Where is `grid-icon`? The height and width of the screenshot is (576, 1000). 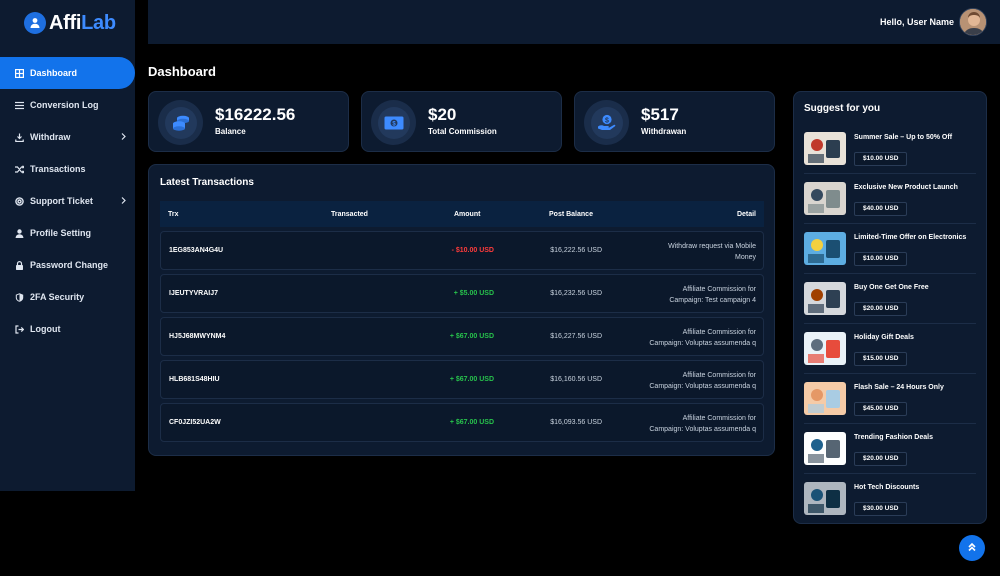
grid-icon is located at coordinates (19, 73).